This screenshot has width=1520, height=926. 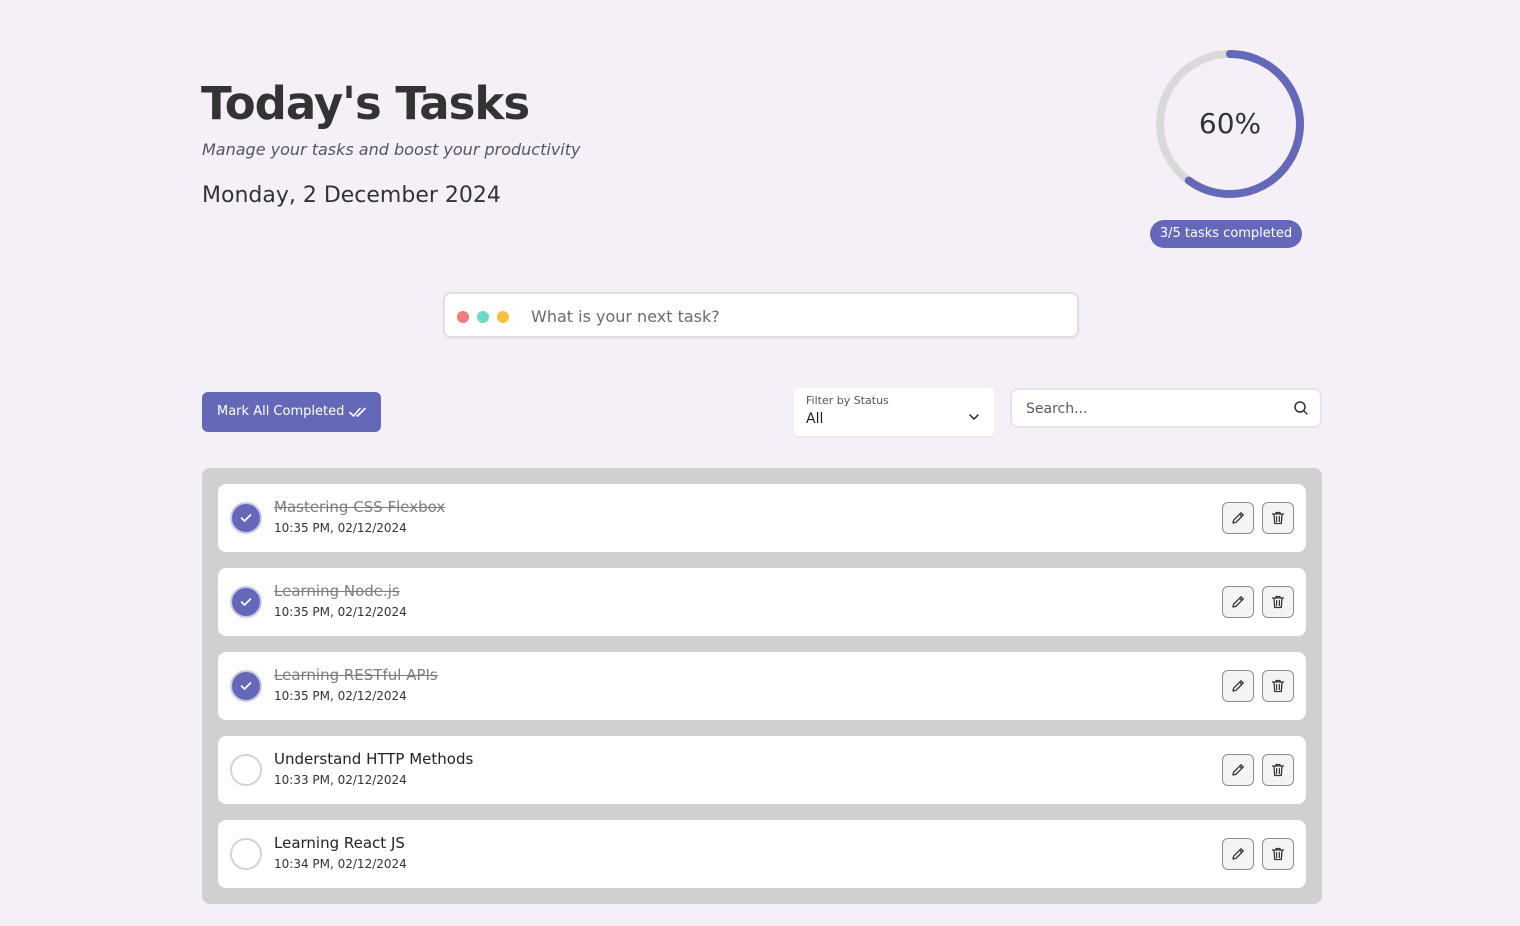 I want to click on yellow-dot-icon, so click(x=503, y=317).